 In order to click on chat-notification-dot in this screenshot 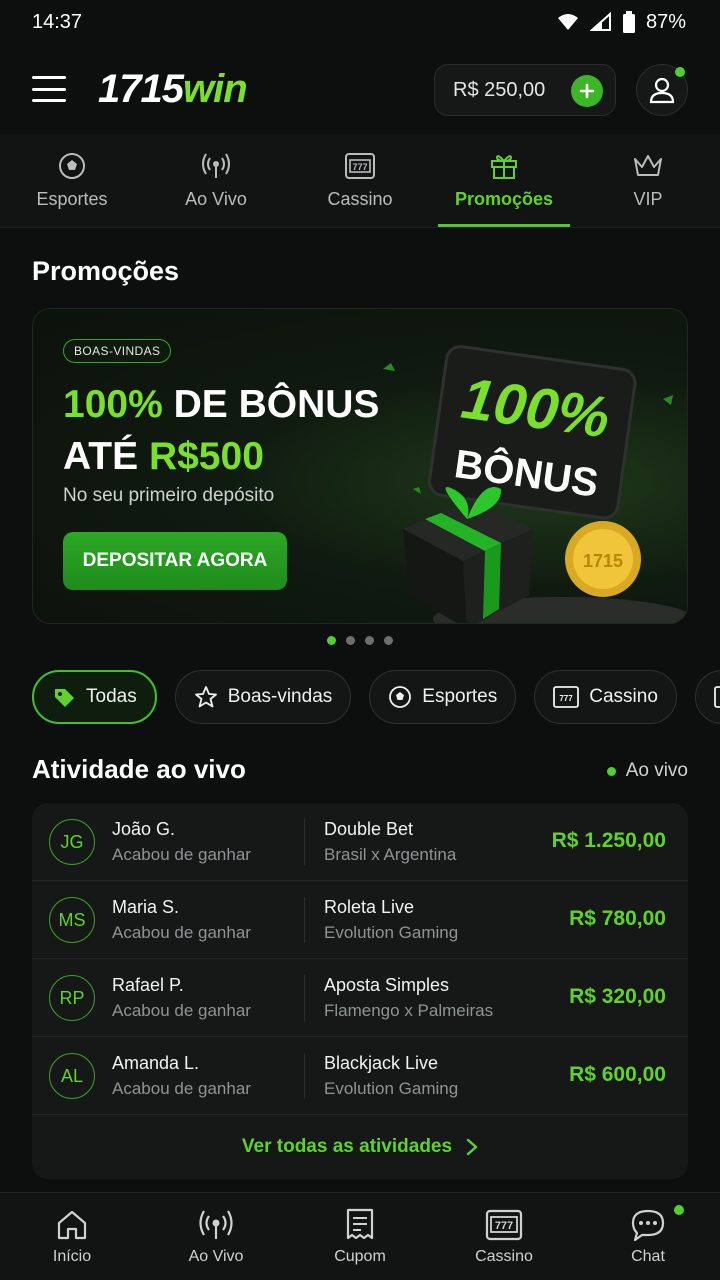, I will do `click(679, 1210)`.